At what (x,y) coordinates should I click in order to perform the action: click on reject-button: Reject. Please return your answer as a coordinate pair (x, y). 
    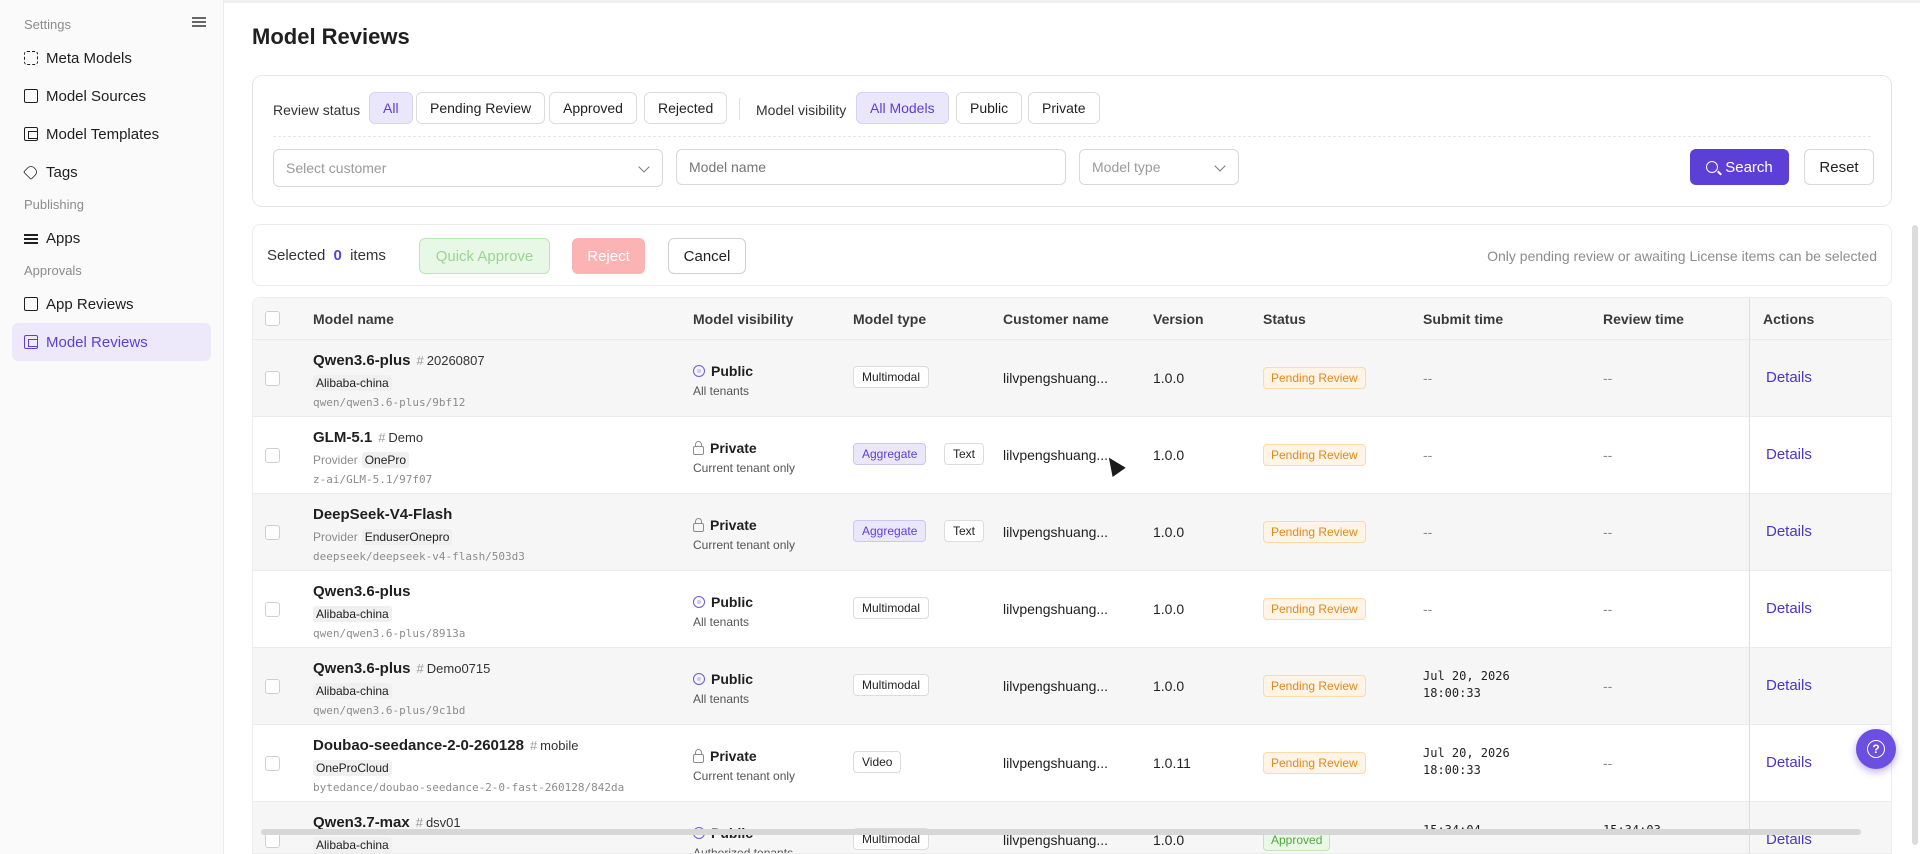
    Looking at the image, I should click on (608, 256).